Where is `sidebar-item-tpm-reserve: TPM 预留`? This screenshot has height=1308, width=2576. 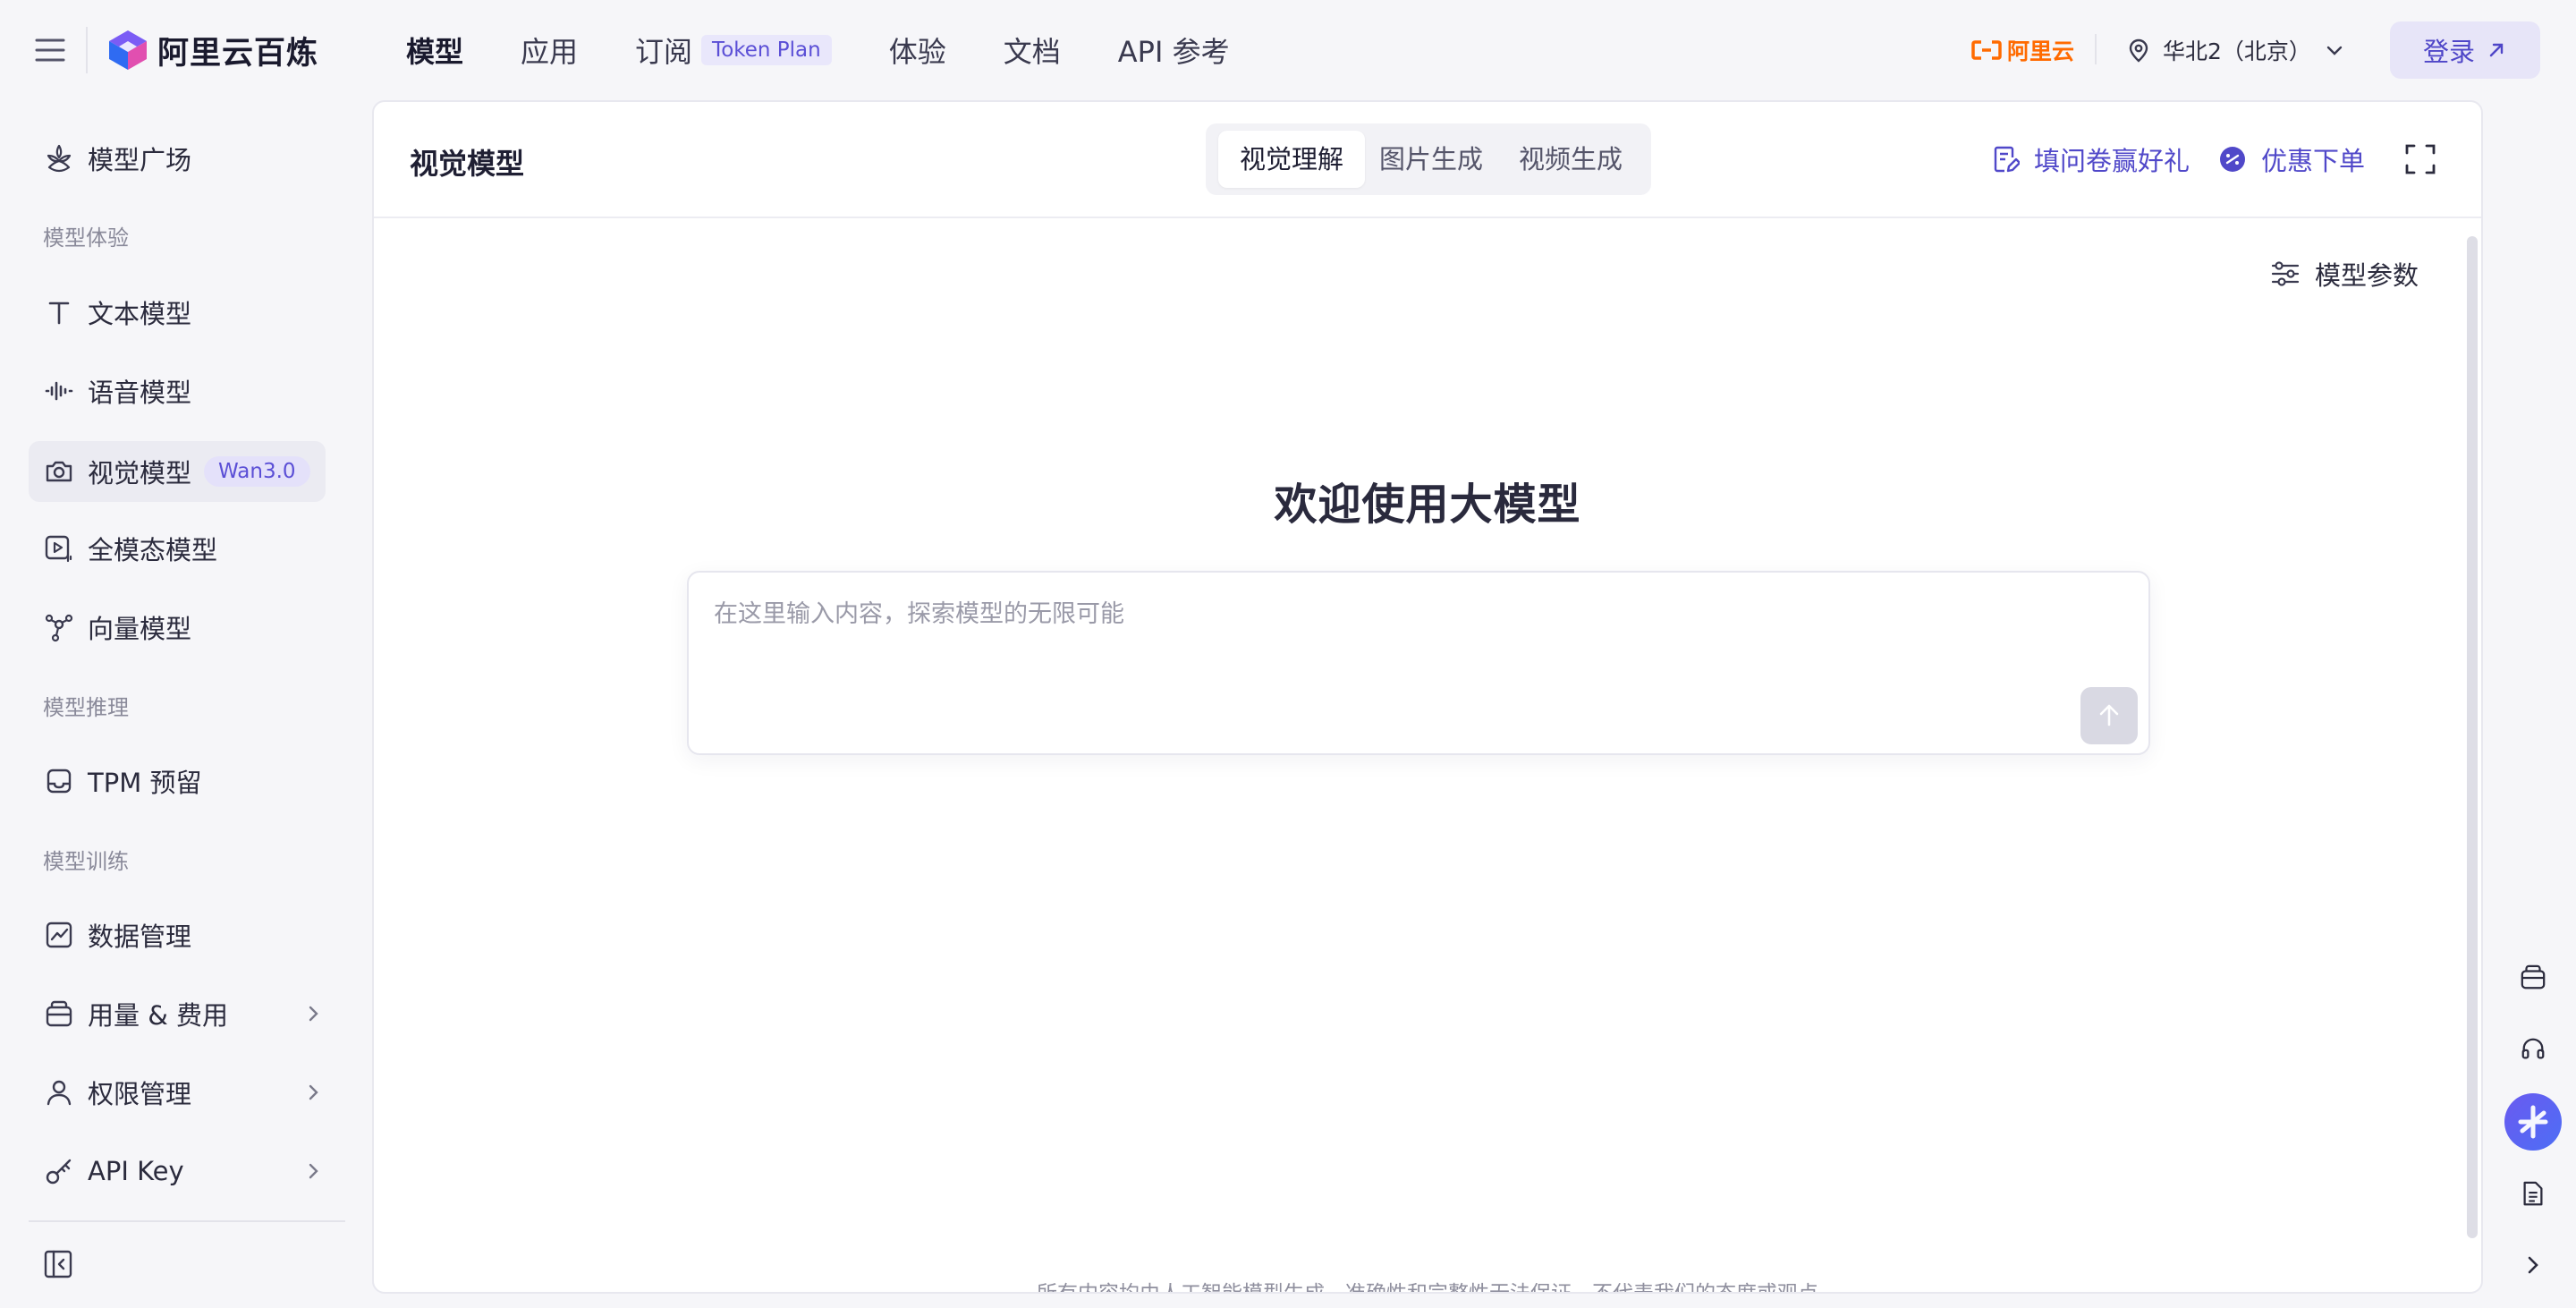 sidebar-item-tpm-reserve: TPM 预留 is located at coordinates (177, 781).